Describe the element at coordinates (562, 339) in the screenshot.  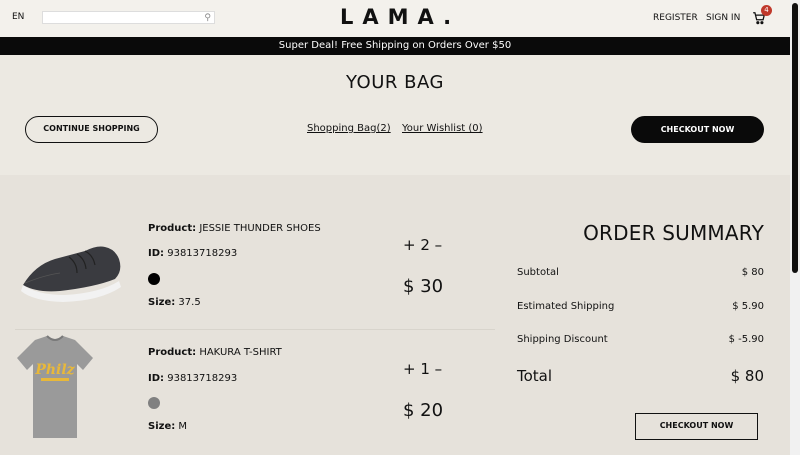
I see `discount-label: Shipping Discount` at that location.